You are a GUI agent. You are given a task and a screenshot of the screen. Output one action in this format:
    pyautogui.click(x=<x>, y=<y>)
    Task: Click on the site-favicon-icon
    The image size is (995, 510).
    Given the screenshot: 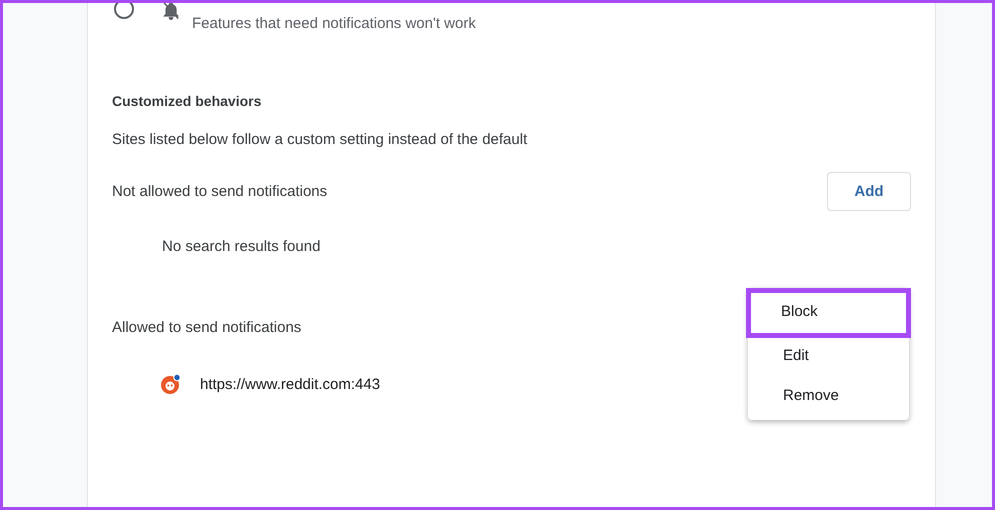 What is the action you would take?
    pyautogui.click(x=171, y=384)
    